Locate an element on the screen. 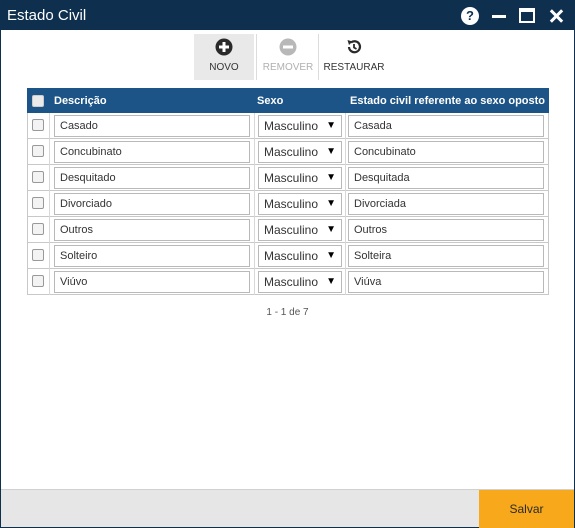 The width and height of the screenshot is (575, 528). minimize-icon is located at coordinates (499, 16).